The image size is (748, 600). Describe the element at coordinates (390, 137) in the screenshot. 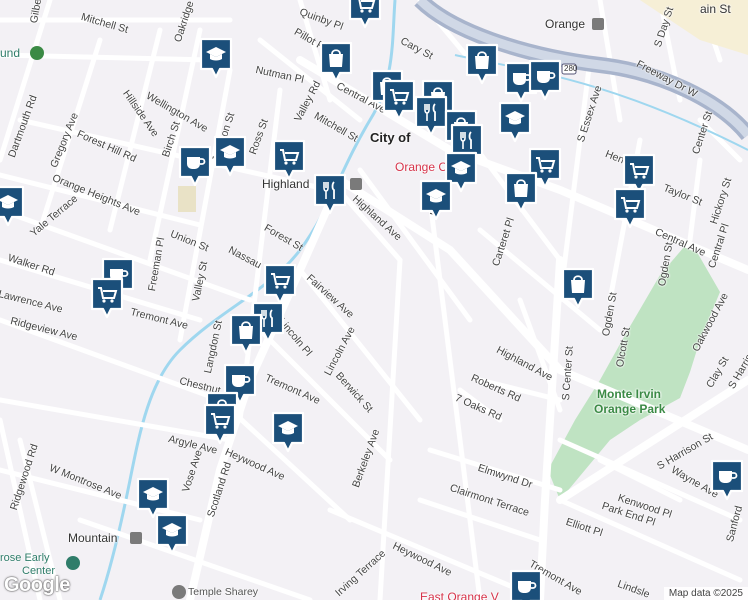

I see `place-label-city: City of` at that location.